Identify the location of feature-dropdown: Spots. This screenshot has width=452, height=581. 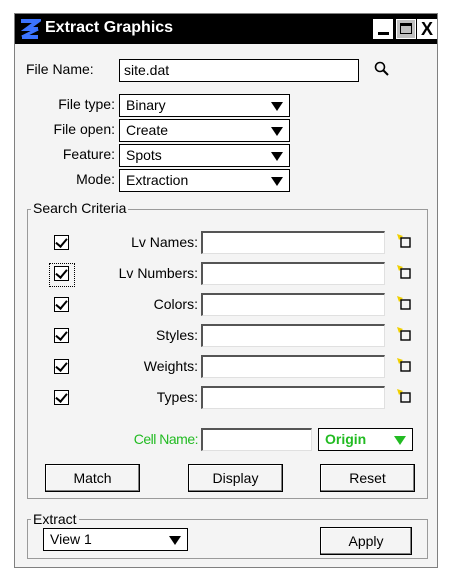
(204, 155).